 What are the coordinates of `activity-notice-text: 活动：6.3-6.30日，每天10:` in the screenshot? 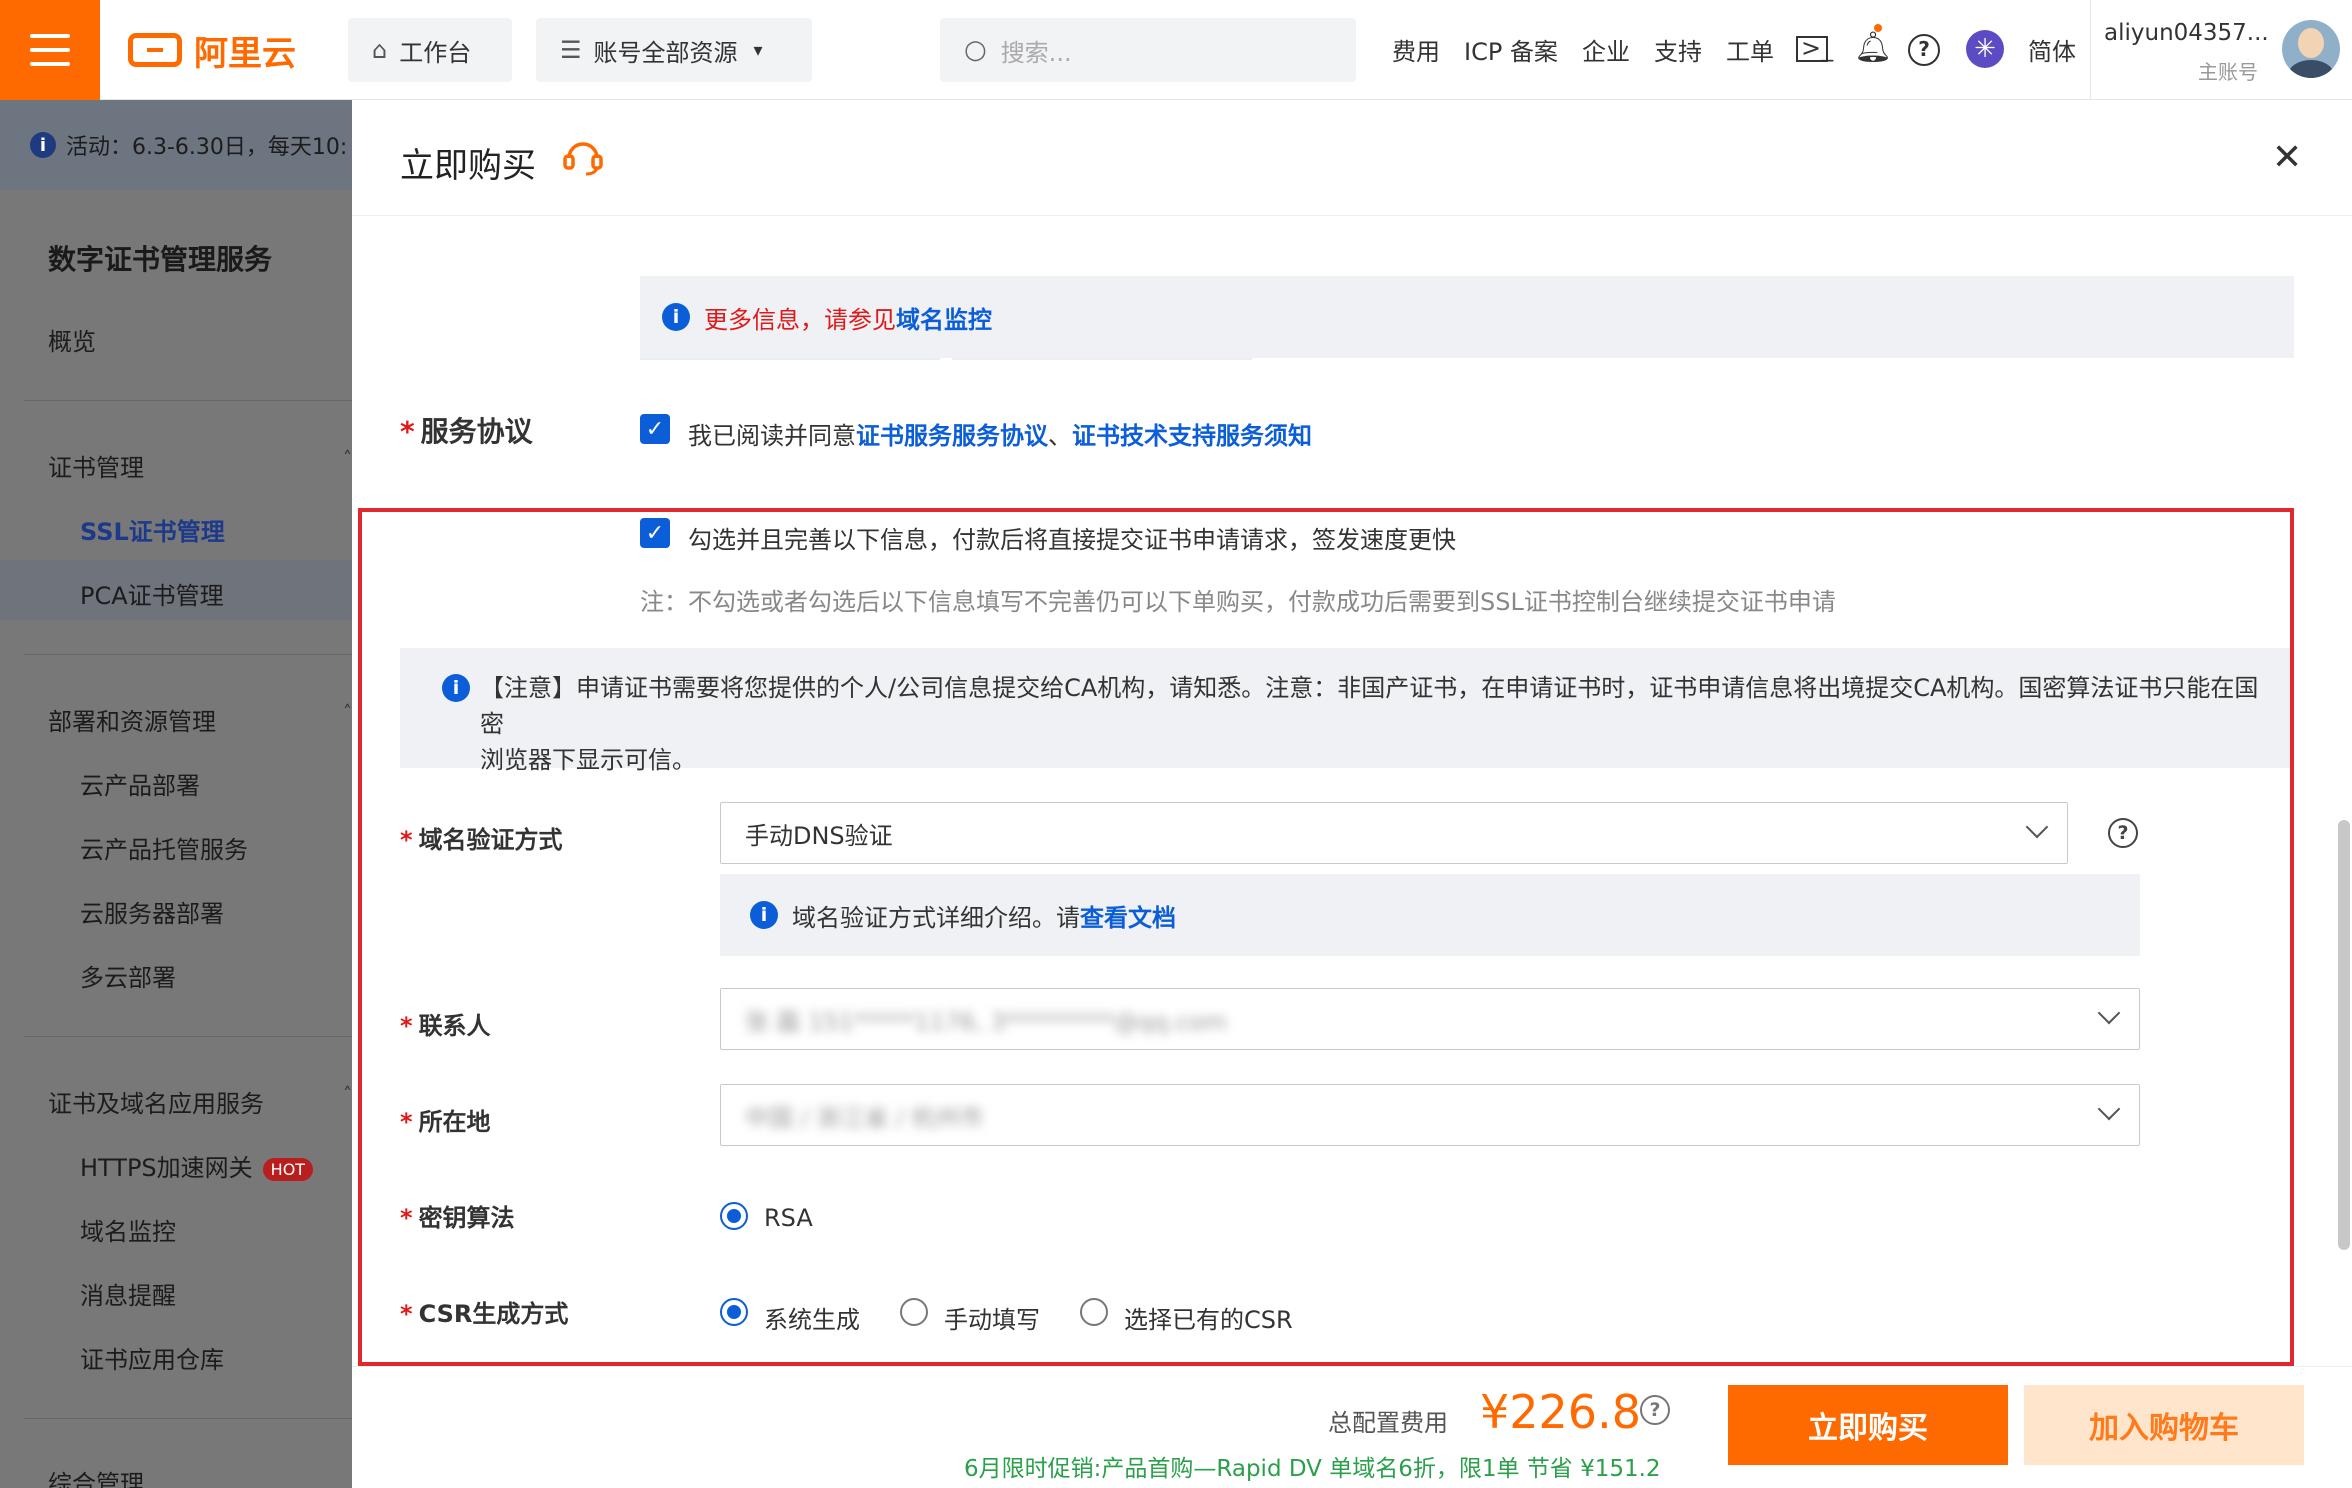 It's located at (207, 147).